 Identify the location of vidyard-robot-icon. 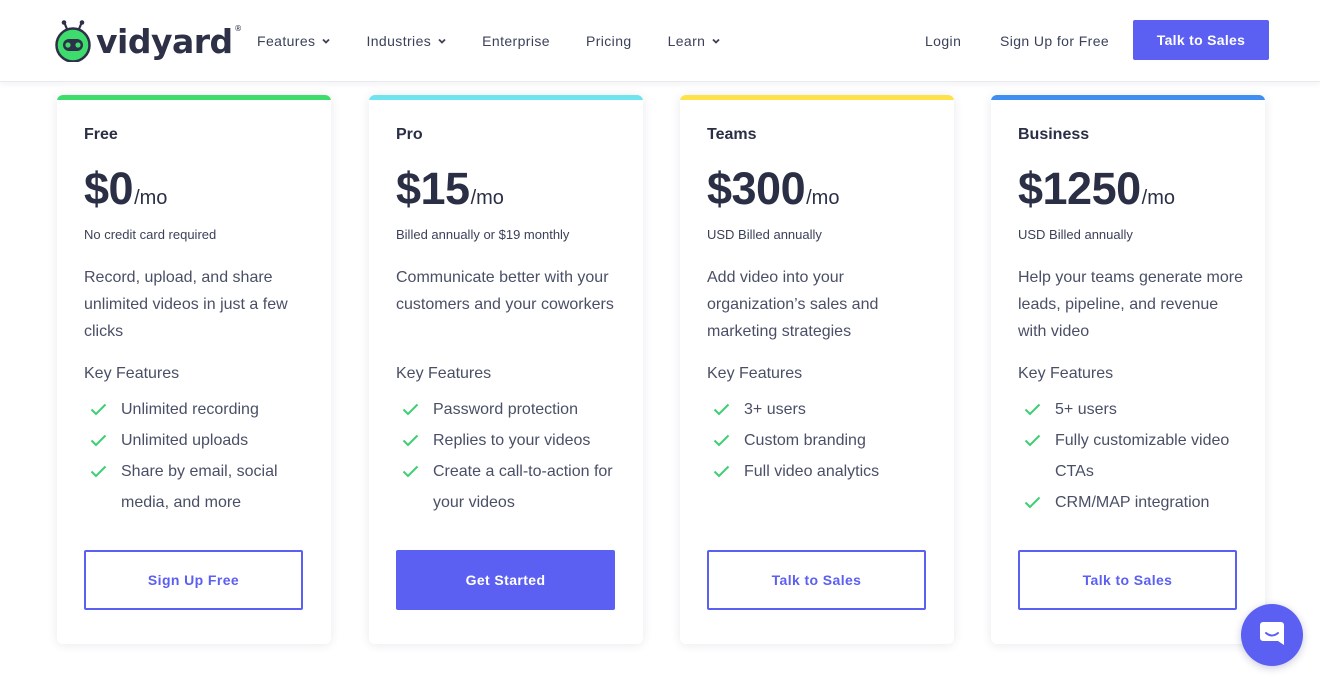
(73, 41).